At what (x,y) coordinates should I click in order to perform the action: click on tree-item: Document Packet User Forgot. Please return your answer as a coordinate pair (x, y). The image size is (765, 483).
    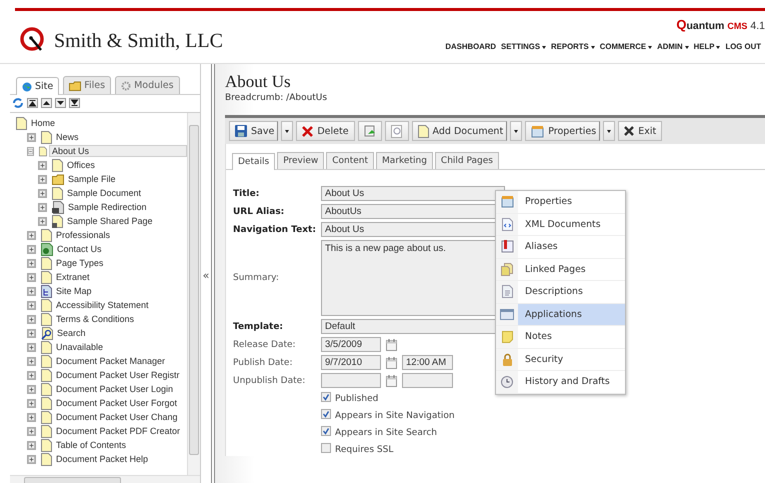
    Looking at the image, I should click on (117, 403).